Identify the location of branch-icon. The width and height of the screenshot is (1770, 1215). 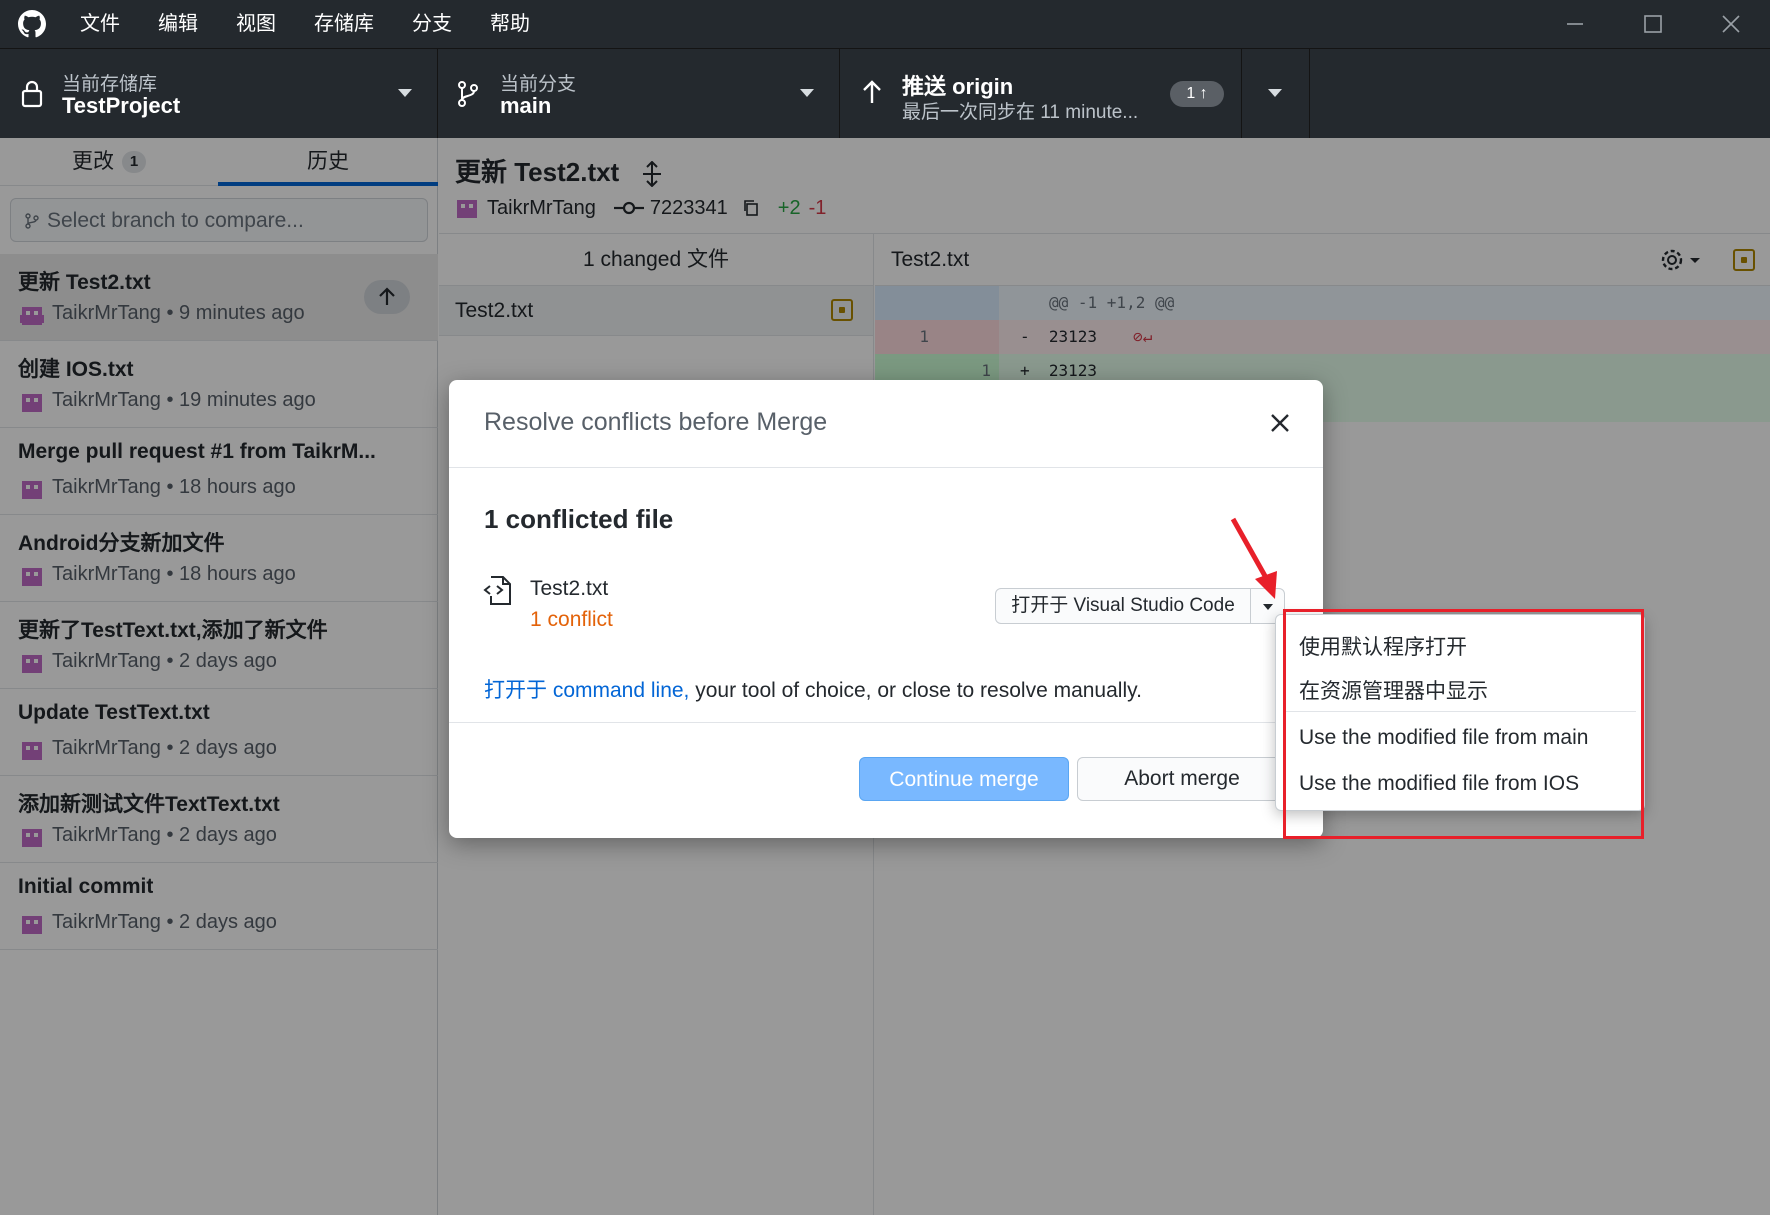
(468, 94).